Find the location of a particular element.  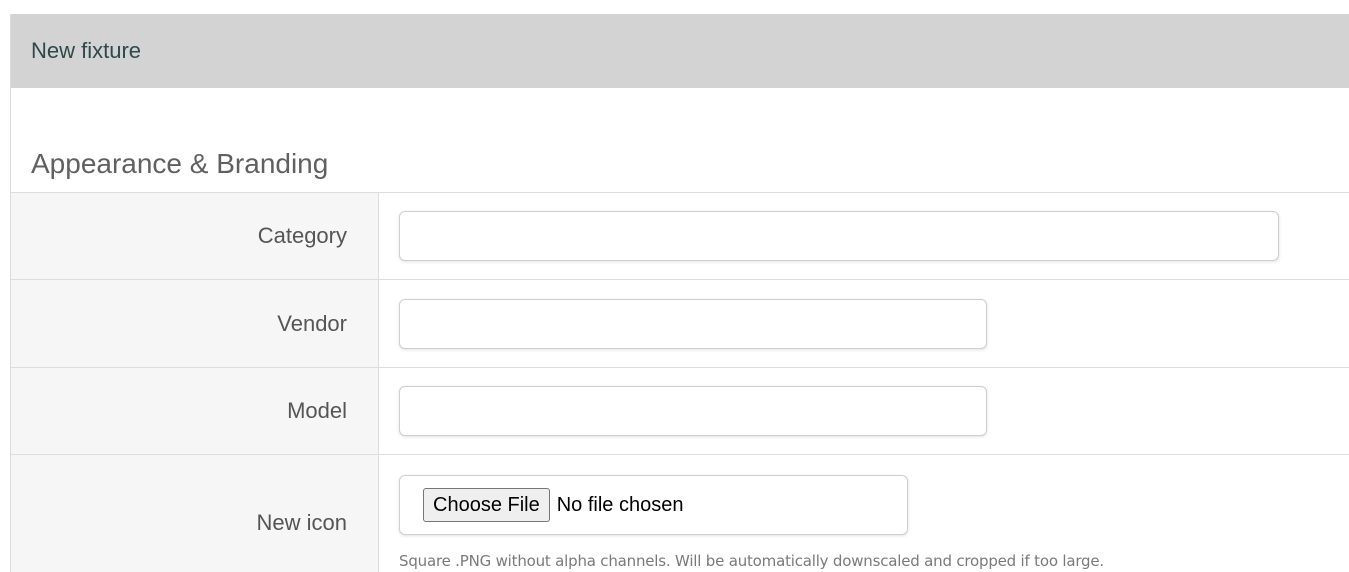

model-input is located at coordinates (693, 411).